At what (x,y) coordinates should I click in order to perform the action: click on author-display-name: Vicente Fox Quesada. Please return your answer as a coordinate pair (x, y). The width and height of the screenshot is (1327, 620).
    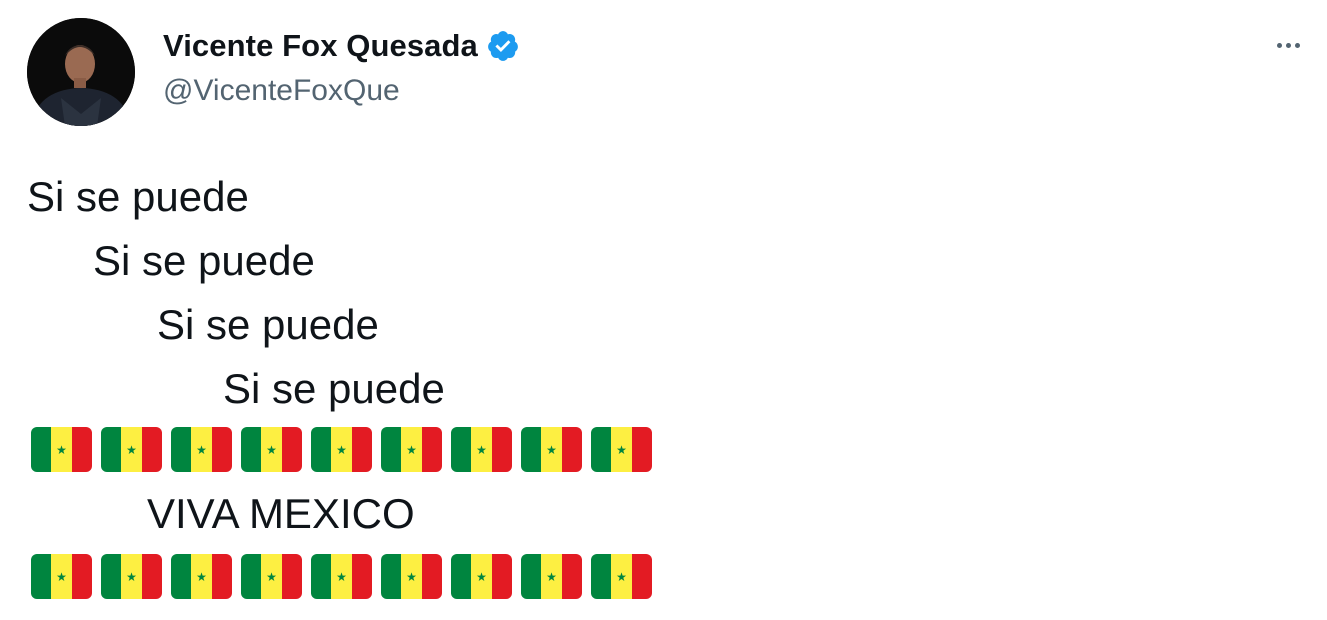
    Looking at the image, I should click on (320, 46).